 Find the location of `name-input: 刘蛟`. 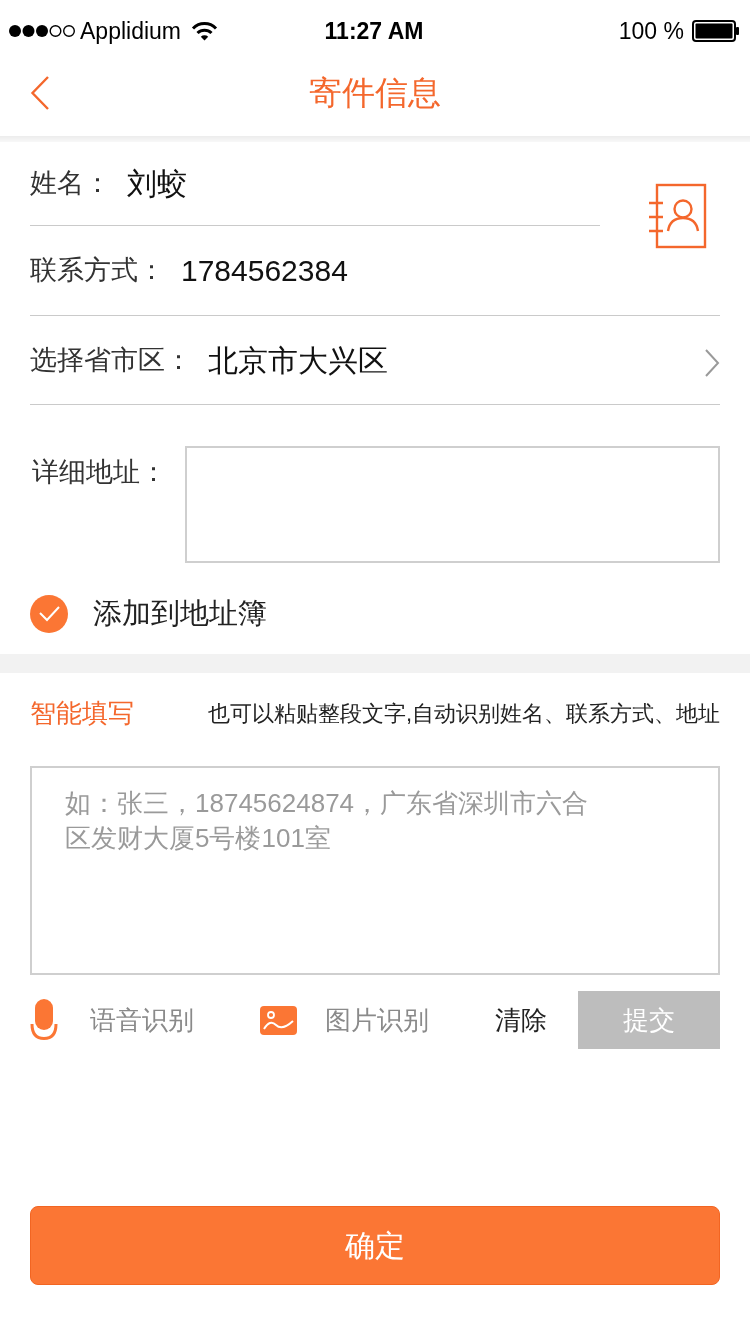

name-input: 刘蛟 is located at coordinates (363, 183).